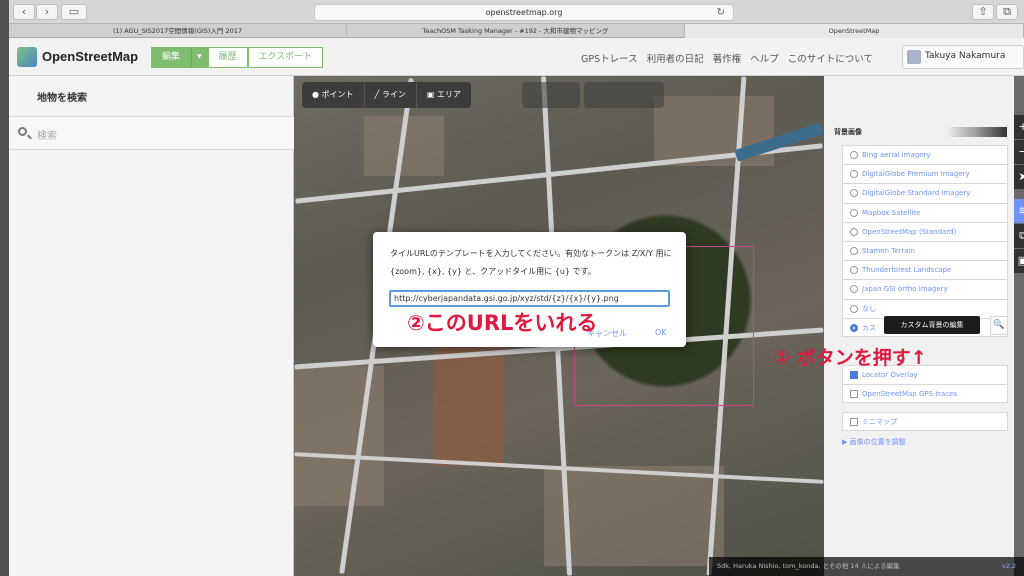 The height and width of the screenshot is (576, 1024). Describe the element at coordinates (764, 58) in the screenshot. I see `nav-help: ヘルプ` at that location.